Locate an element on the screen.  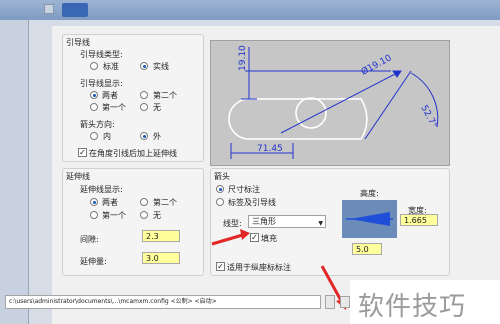
arrow-direction-in-label: 内 is located at coordinates (107, 136).